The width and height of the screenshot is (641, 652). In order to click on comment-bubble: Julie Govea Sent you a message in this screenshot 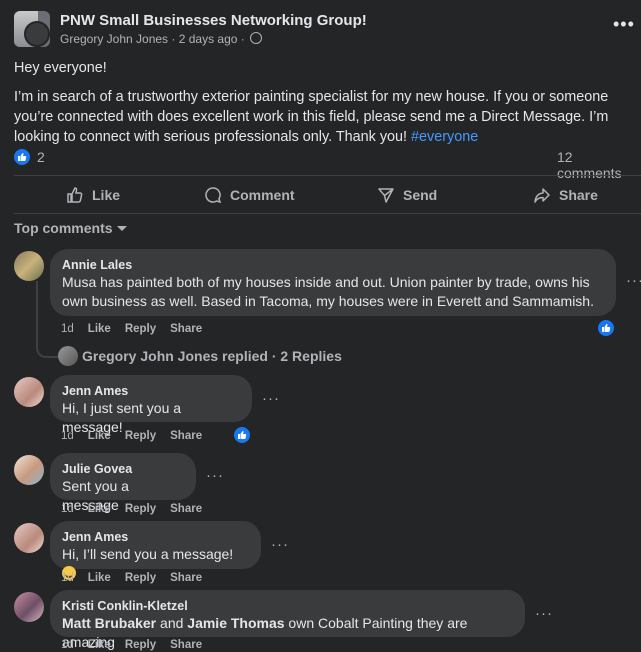, I will do `click(123, 483)`.